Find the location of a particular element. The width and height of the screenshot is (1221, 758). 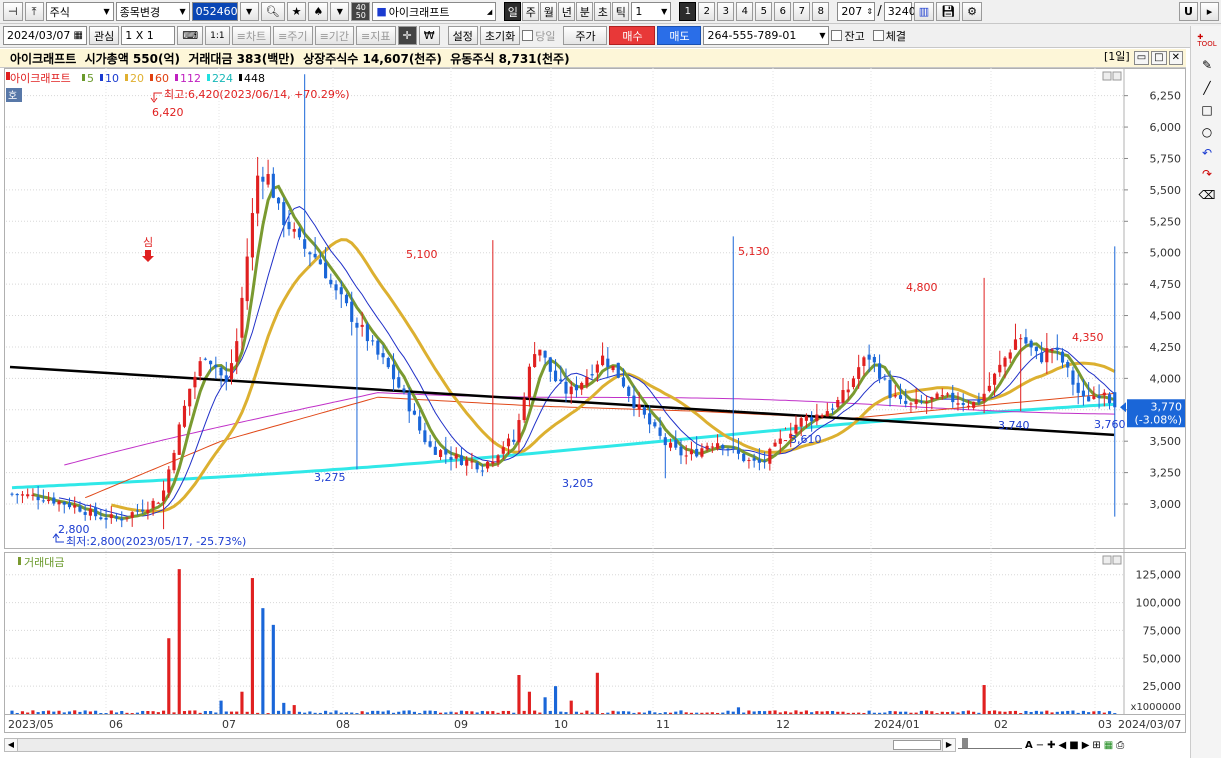

period-tab: 년 is located at coordinates (567, 11).